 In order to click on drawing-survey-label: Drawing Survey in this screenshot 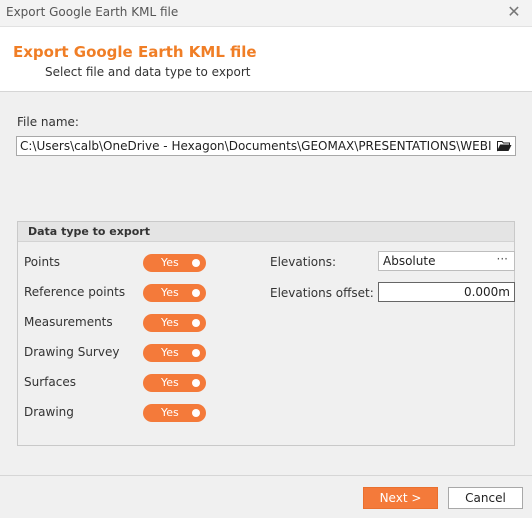, I will do `click(72, 352)`.